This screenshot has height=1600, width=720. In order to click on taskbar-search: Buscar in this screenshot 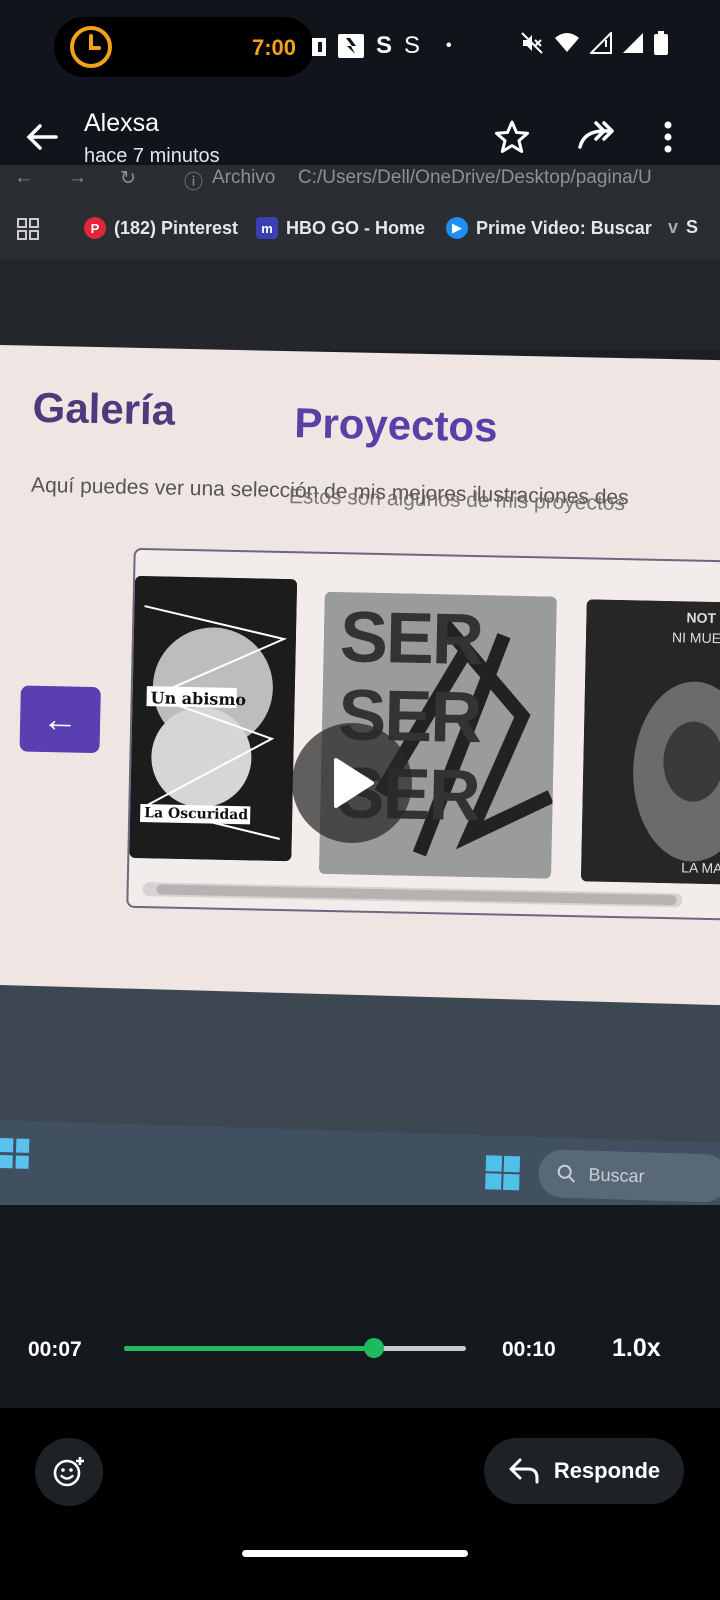, I will do `click(628, 1175)`.